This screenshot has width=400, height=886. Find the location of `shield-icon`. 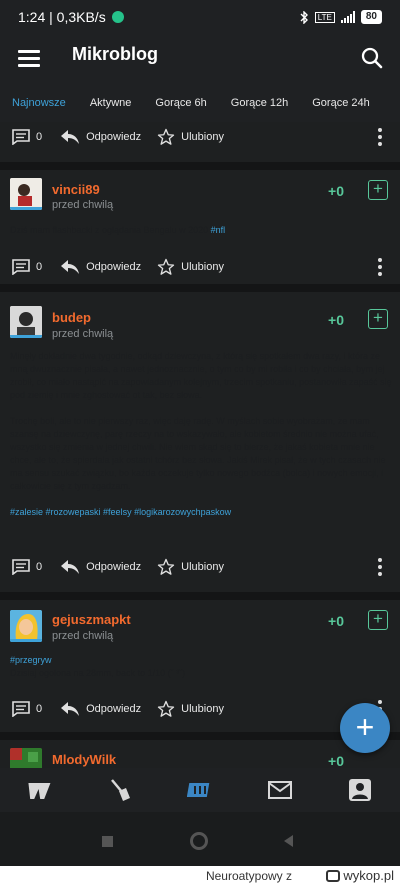

shield-icon is located at coordinates (117, 17).